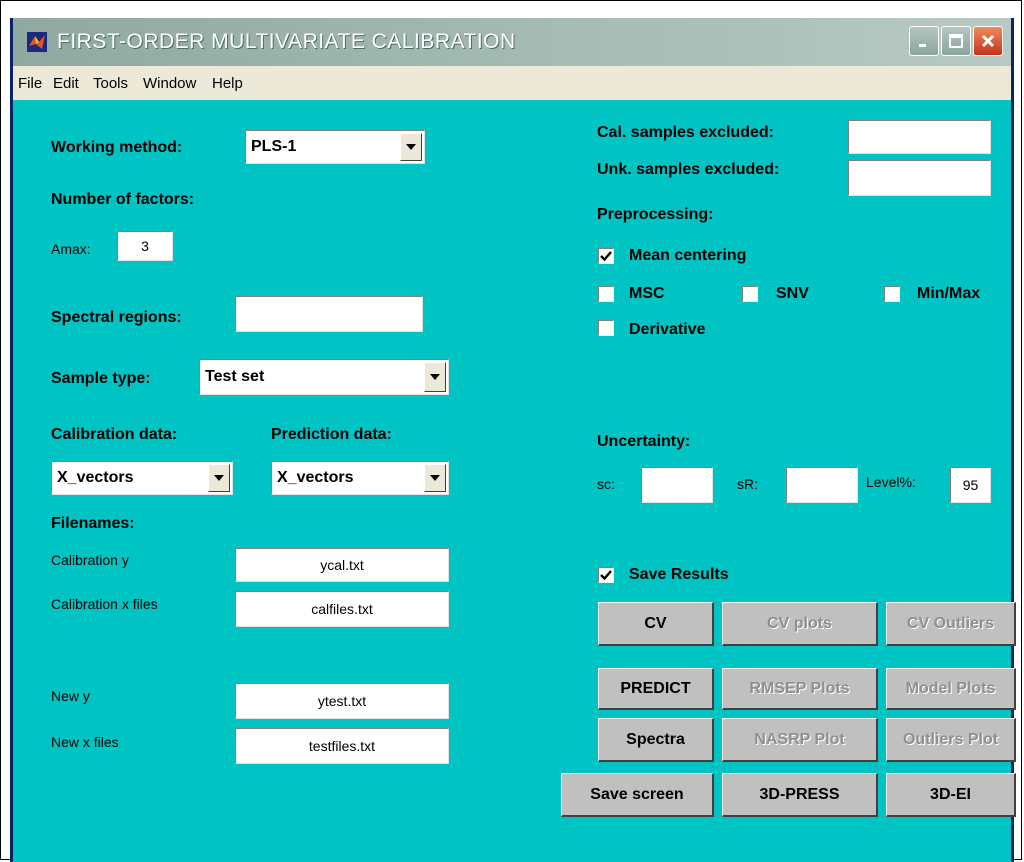 This screenshot has height=862, width=1024. What do you see at coordinates (274, 146) in the screenshot?
I see `working-method-value: PLS-1` at bounding box center [274, 146].